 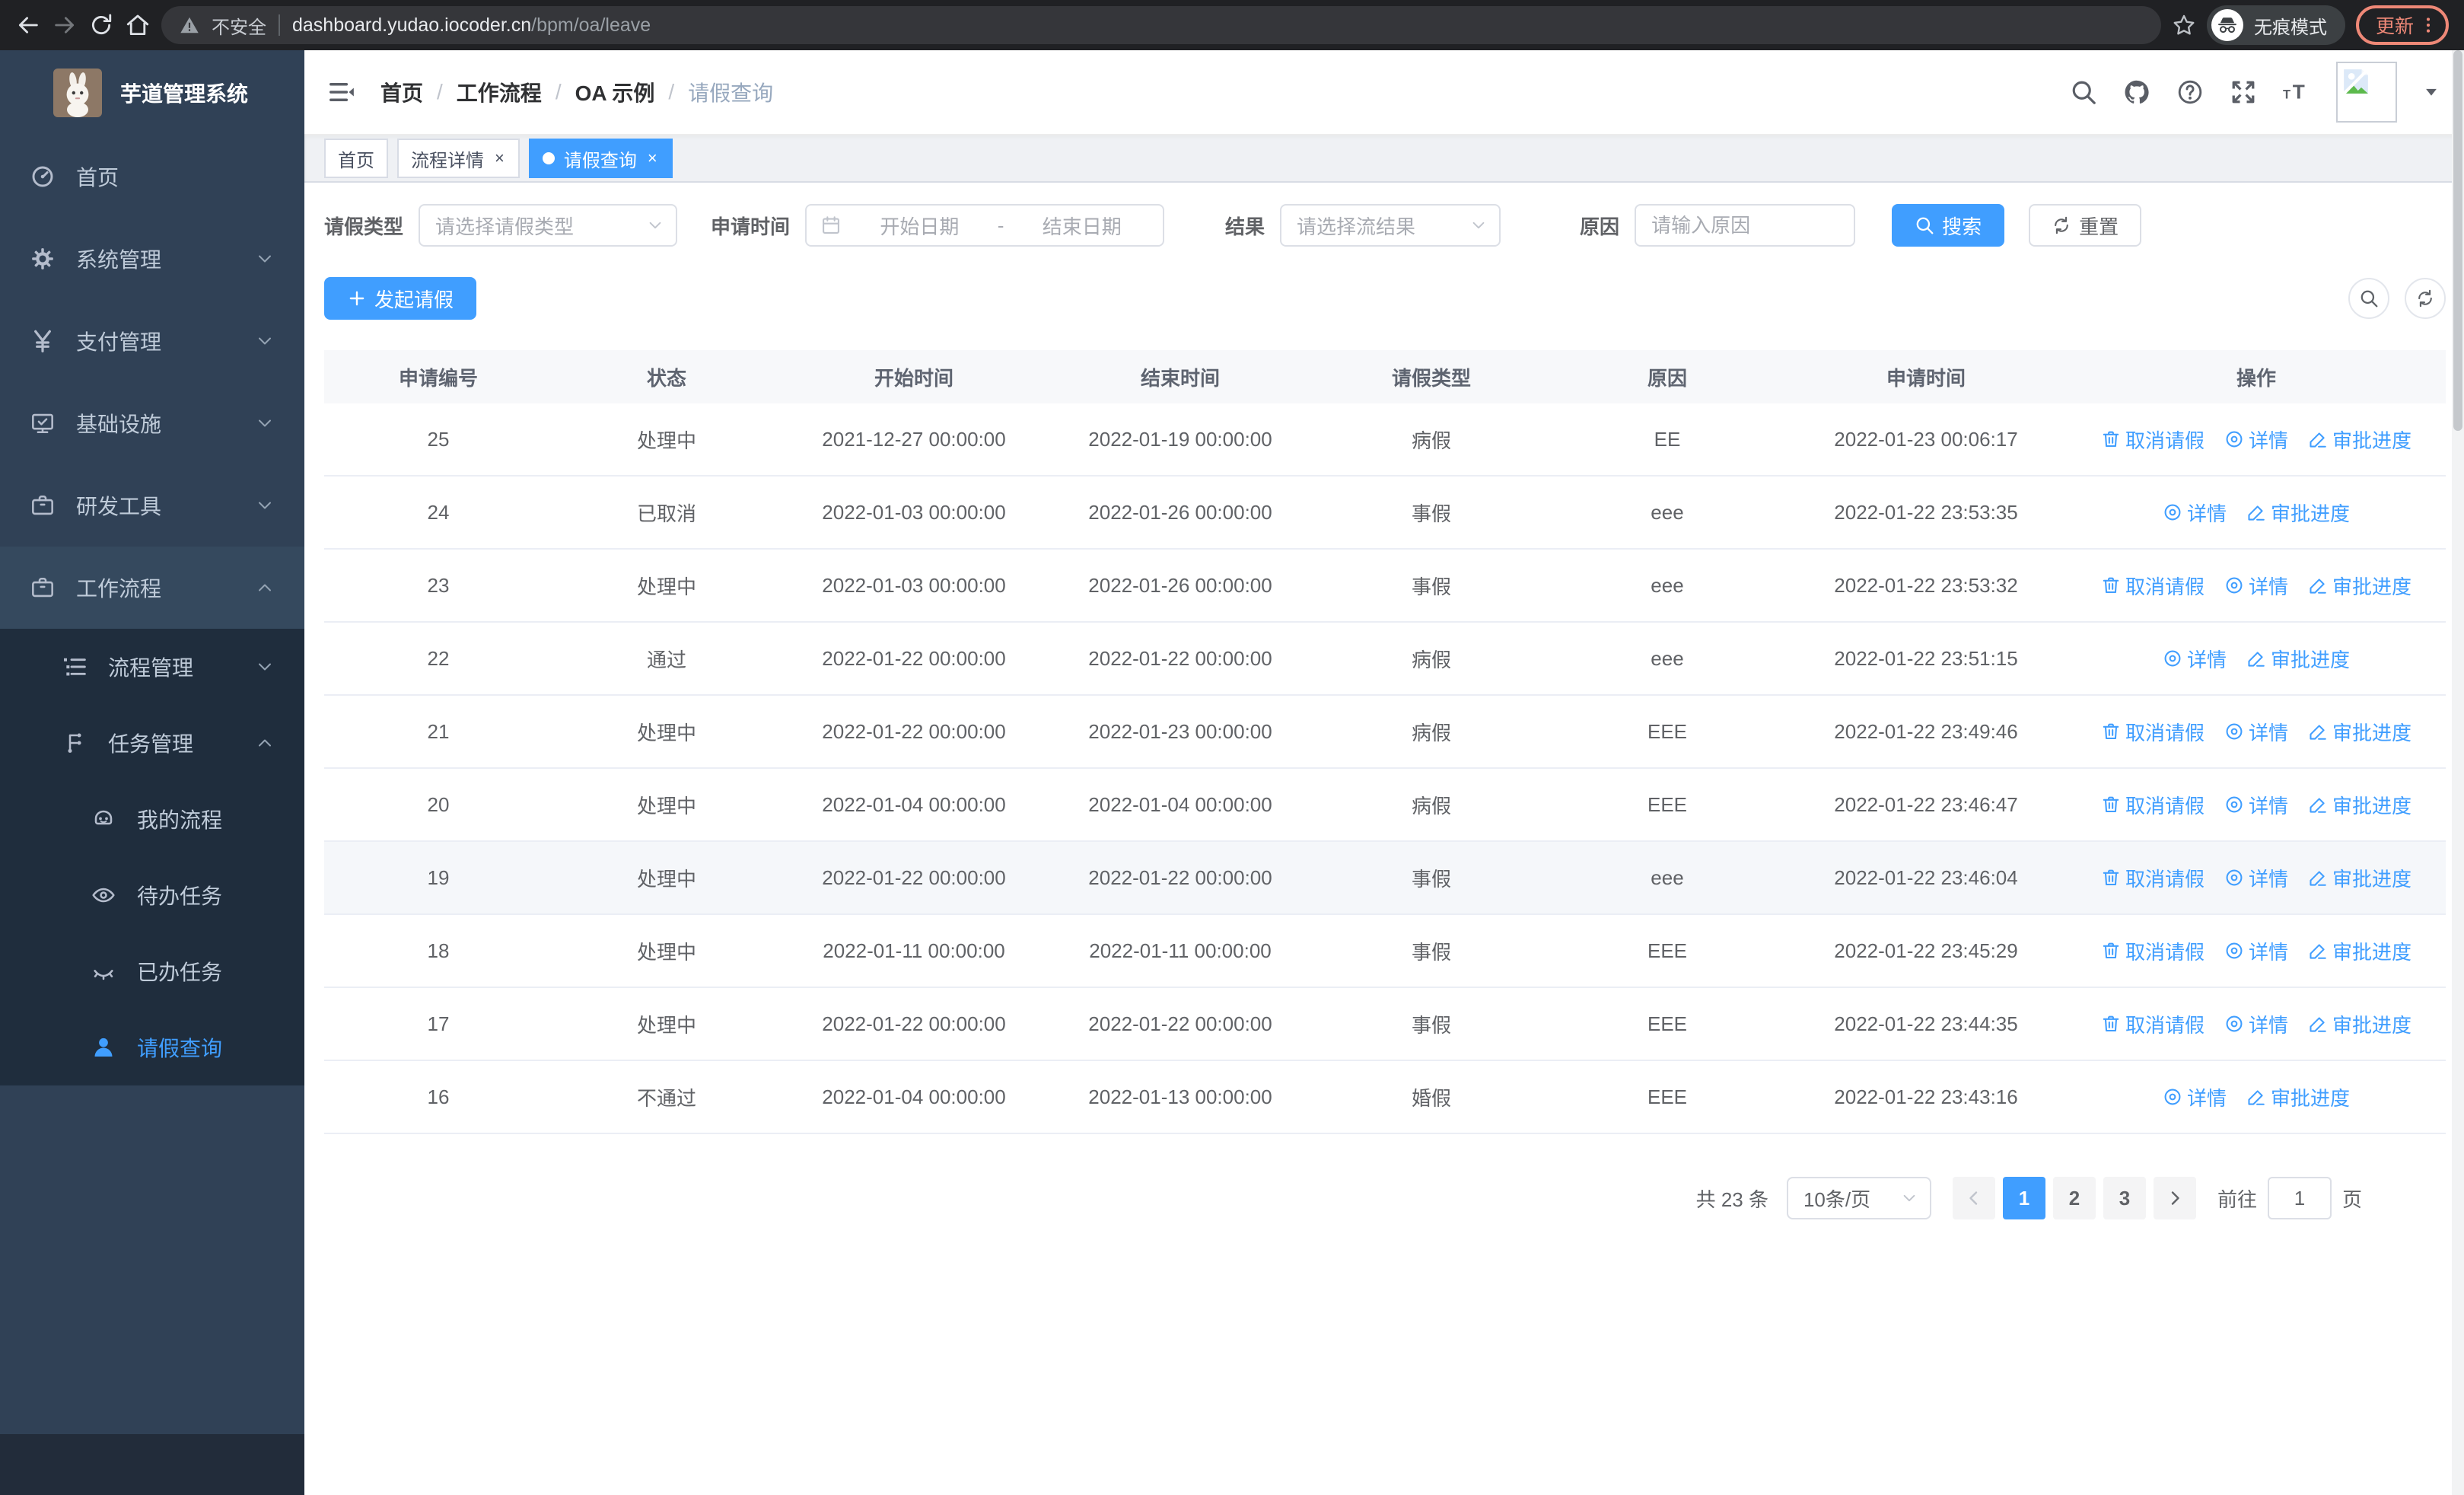 What do you see at coordinates (152, 341) in the screenshot?
I see `sidebar-item-2: 支付管理` at bounding box center [152, 341].